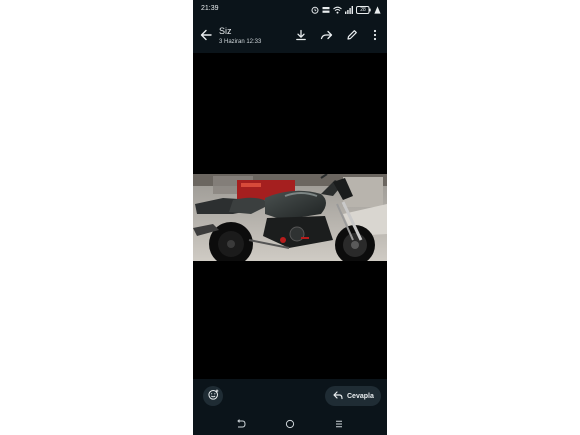  I want to click on reply-icon, so click(338, 396).